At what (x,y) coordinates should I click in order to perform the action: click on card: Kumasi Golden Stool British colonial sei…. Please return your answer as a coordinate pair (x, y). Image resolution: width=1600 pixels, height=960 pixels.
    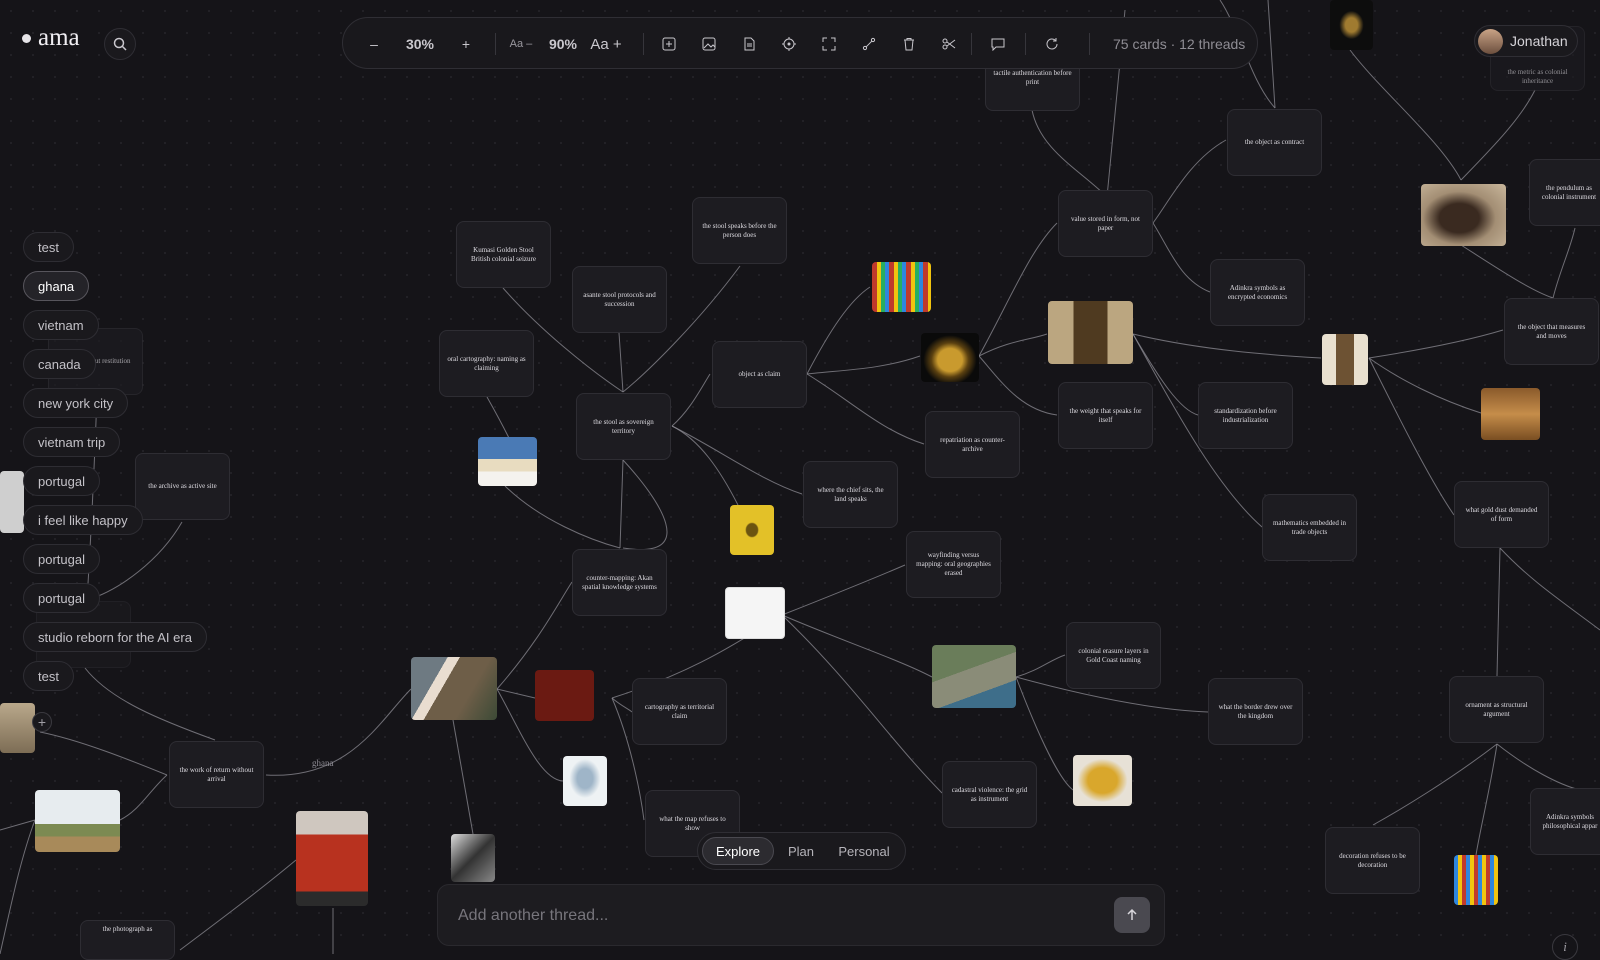
    Looking at the image, I should click on (503, 254).